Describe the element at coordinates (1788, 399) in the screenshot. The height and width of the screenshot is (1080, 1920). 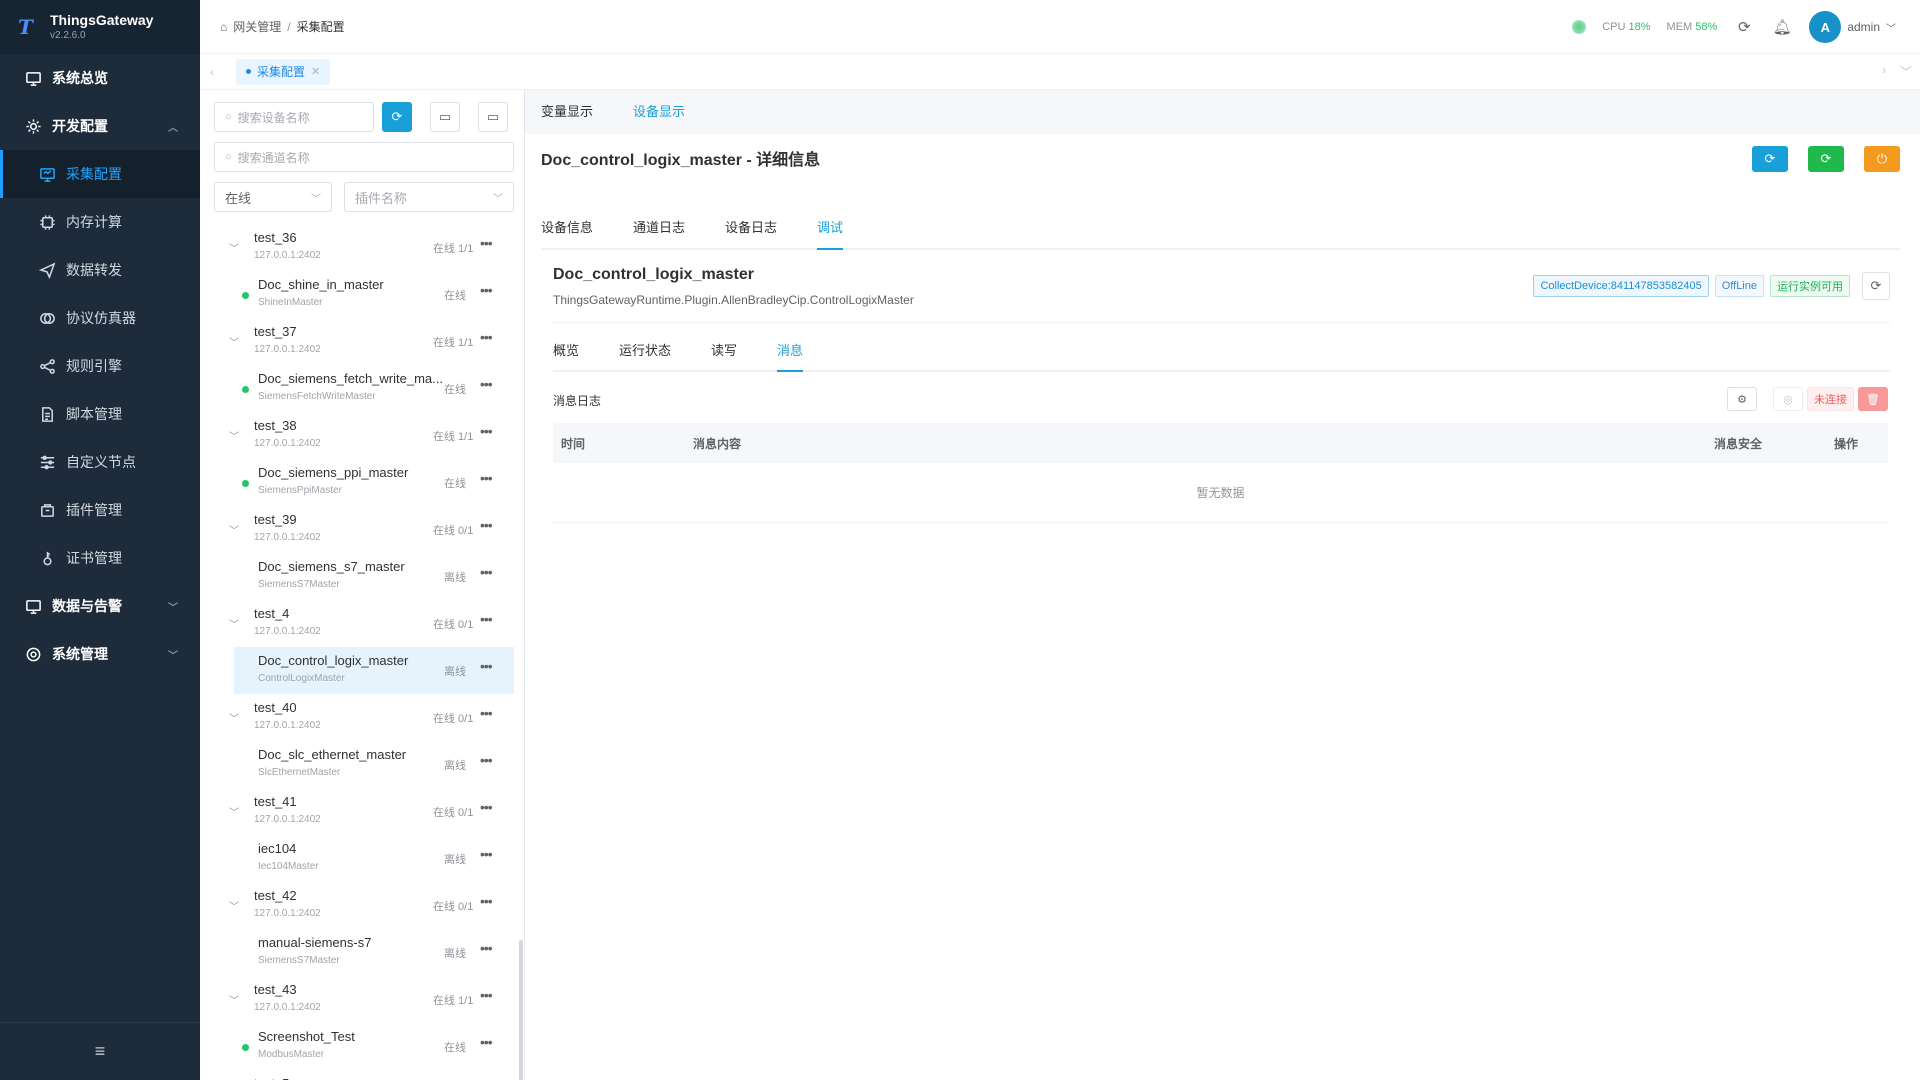
I see `pause-button: ◎` at that location.